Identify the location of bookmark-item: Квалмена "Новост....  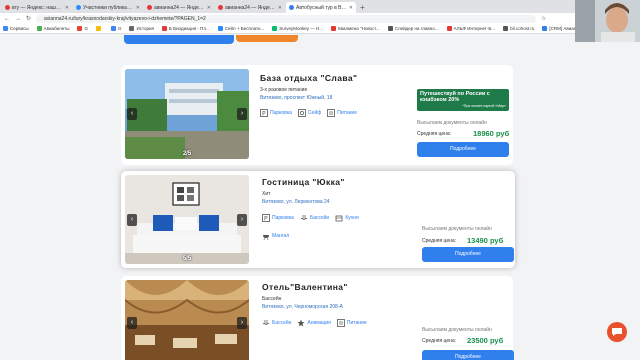
(355, 28).